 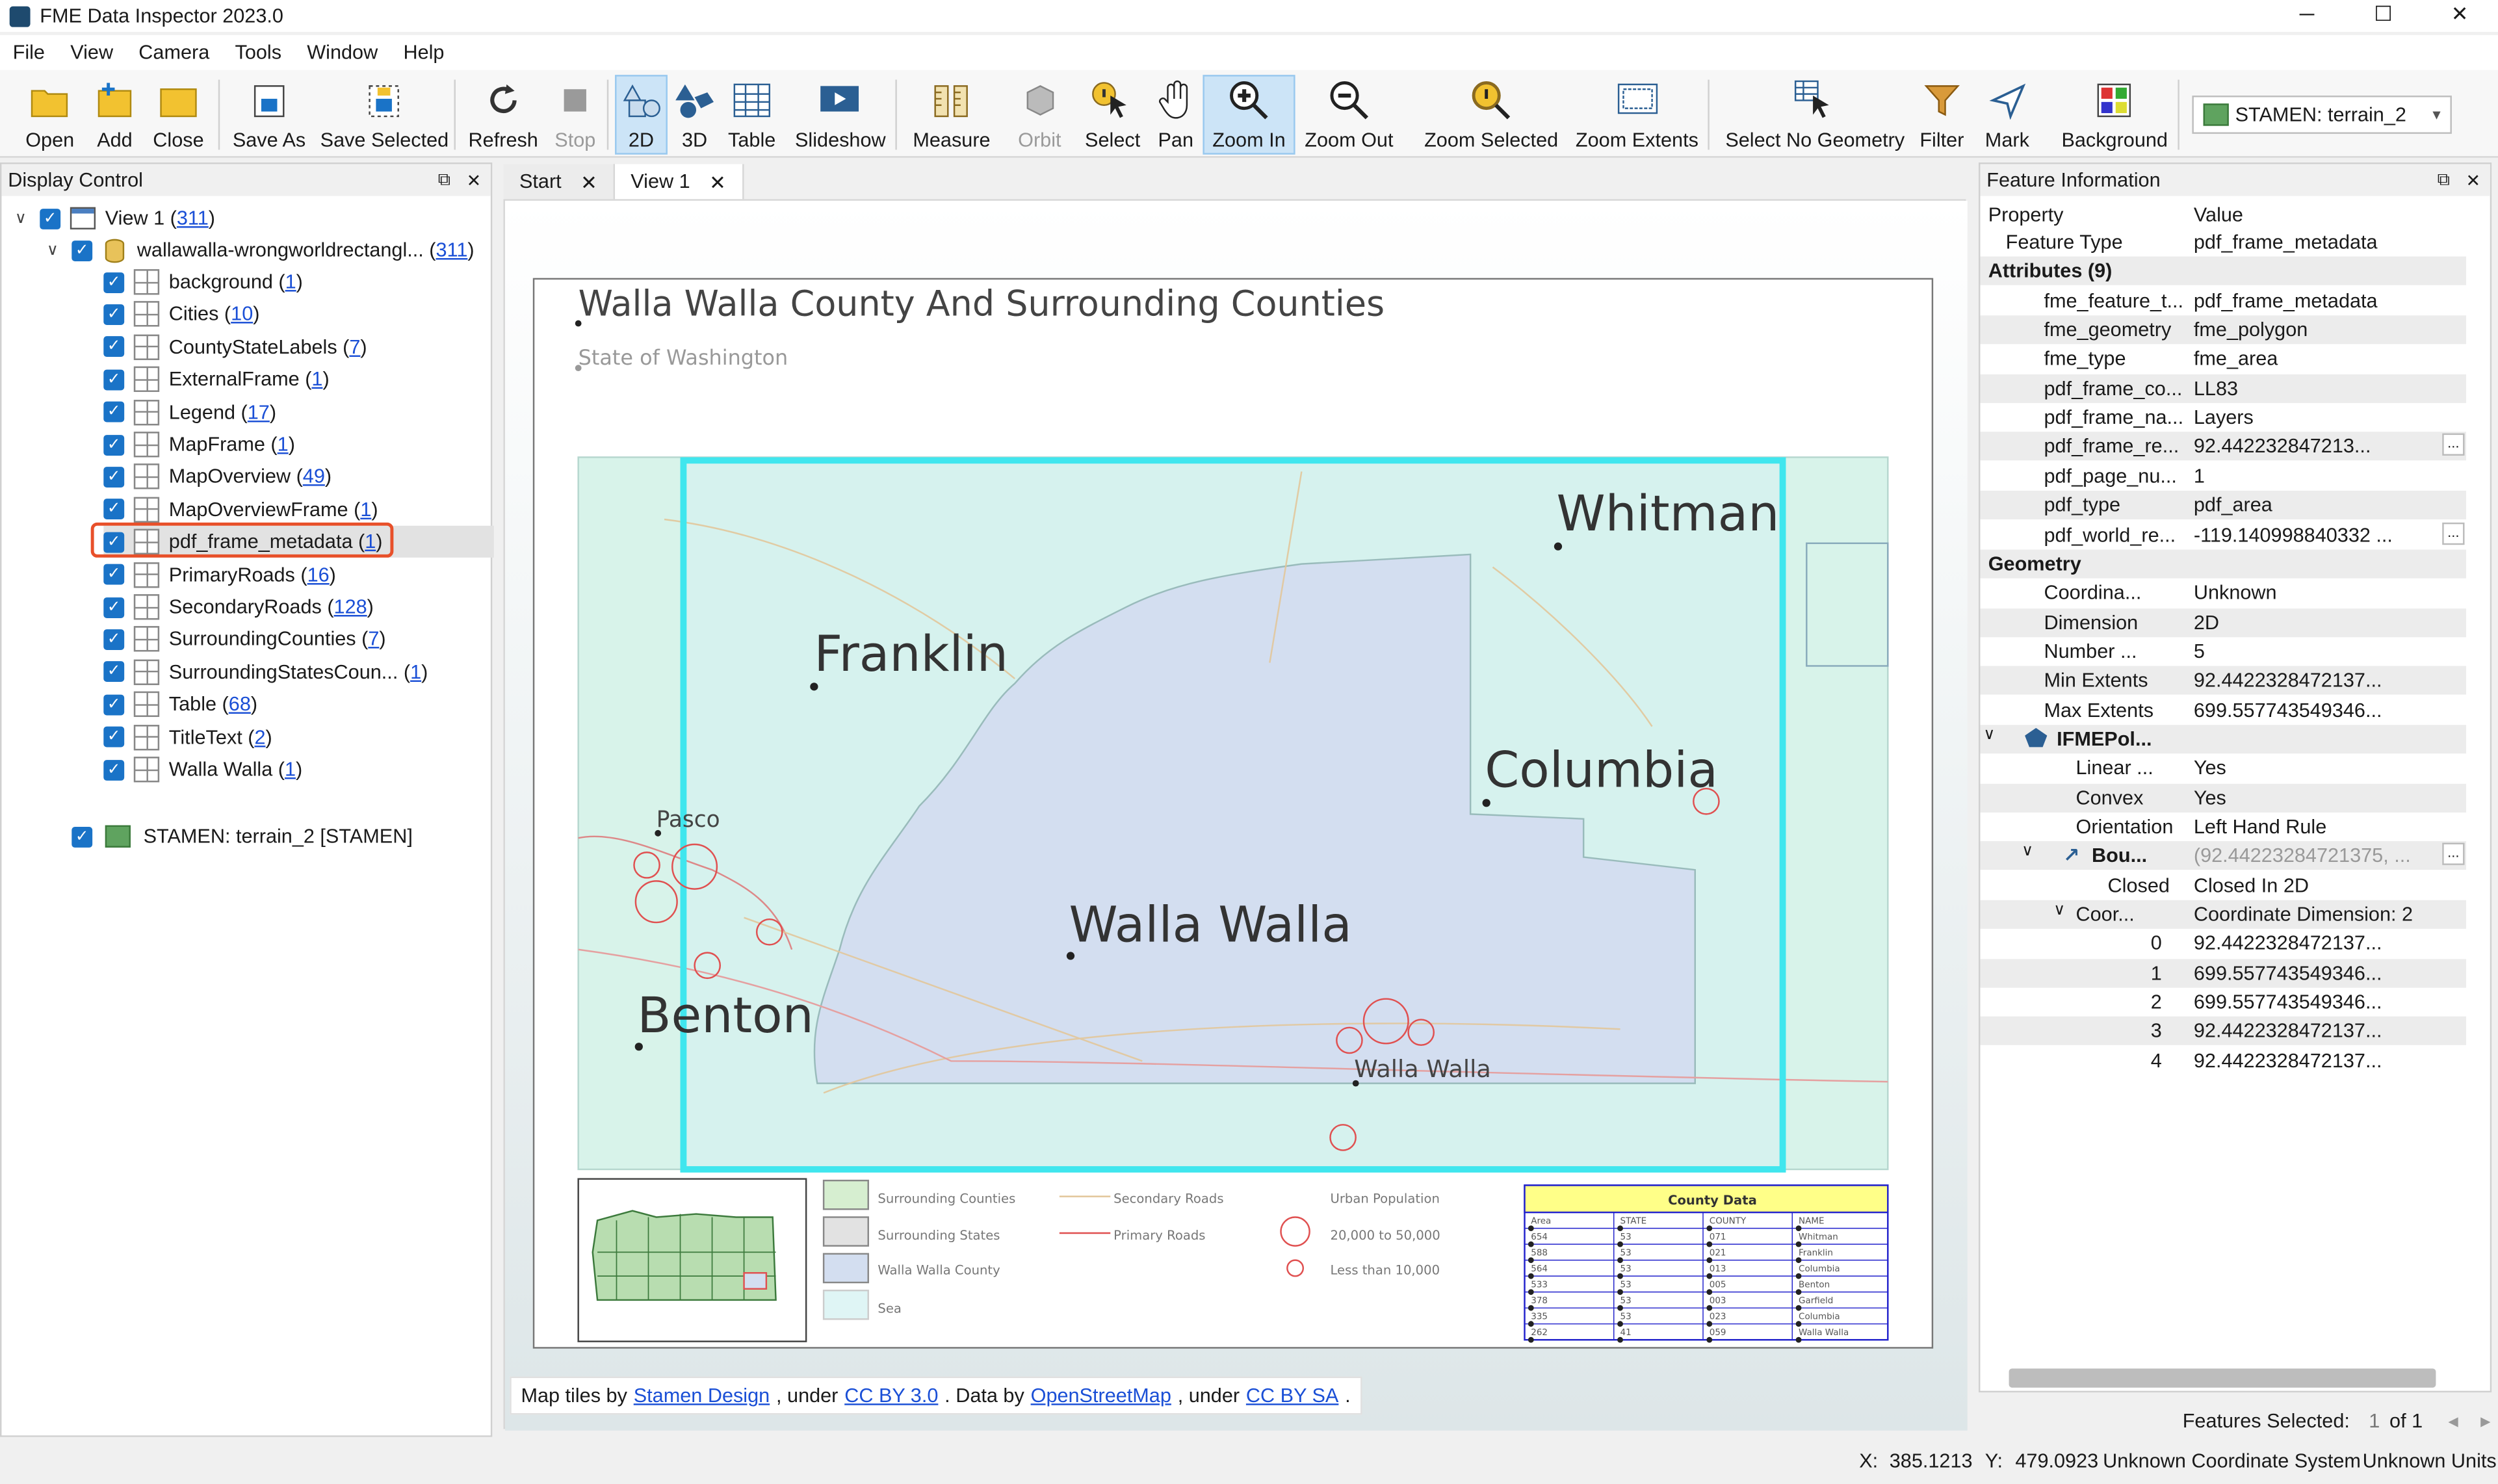 What do you see at coordinates (49, 117) in the screenshot?
I see `open-button: Open` at bounding box center [49, 117].